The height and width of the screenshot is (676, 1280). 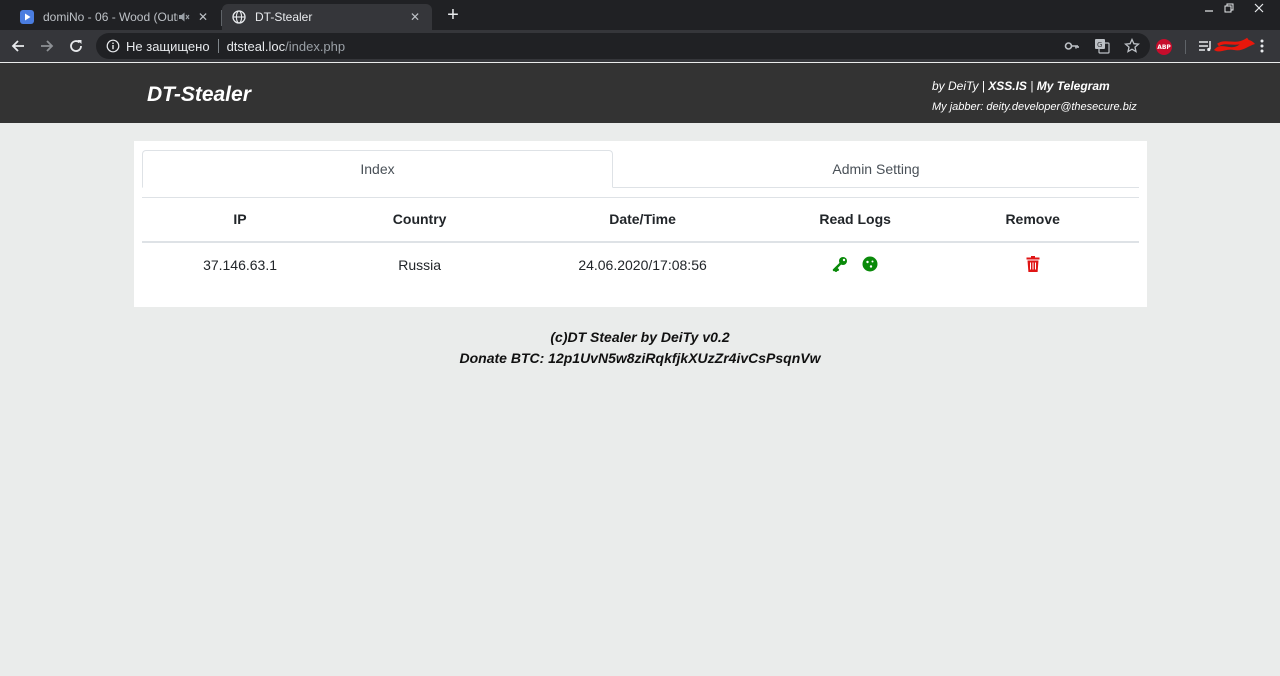 I want to click on credits-line: by DeiTy | XSS.IS | My Telegram, so click(x=1034, y=86).